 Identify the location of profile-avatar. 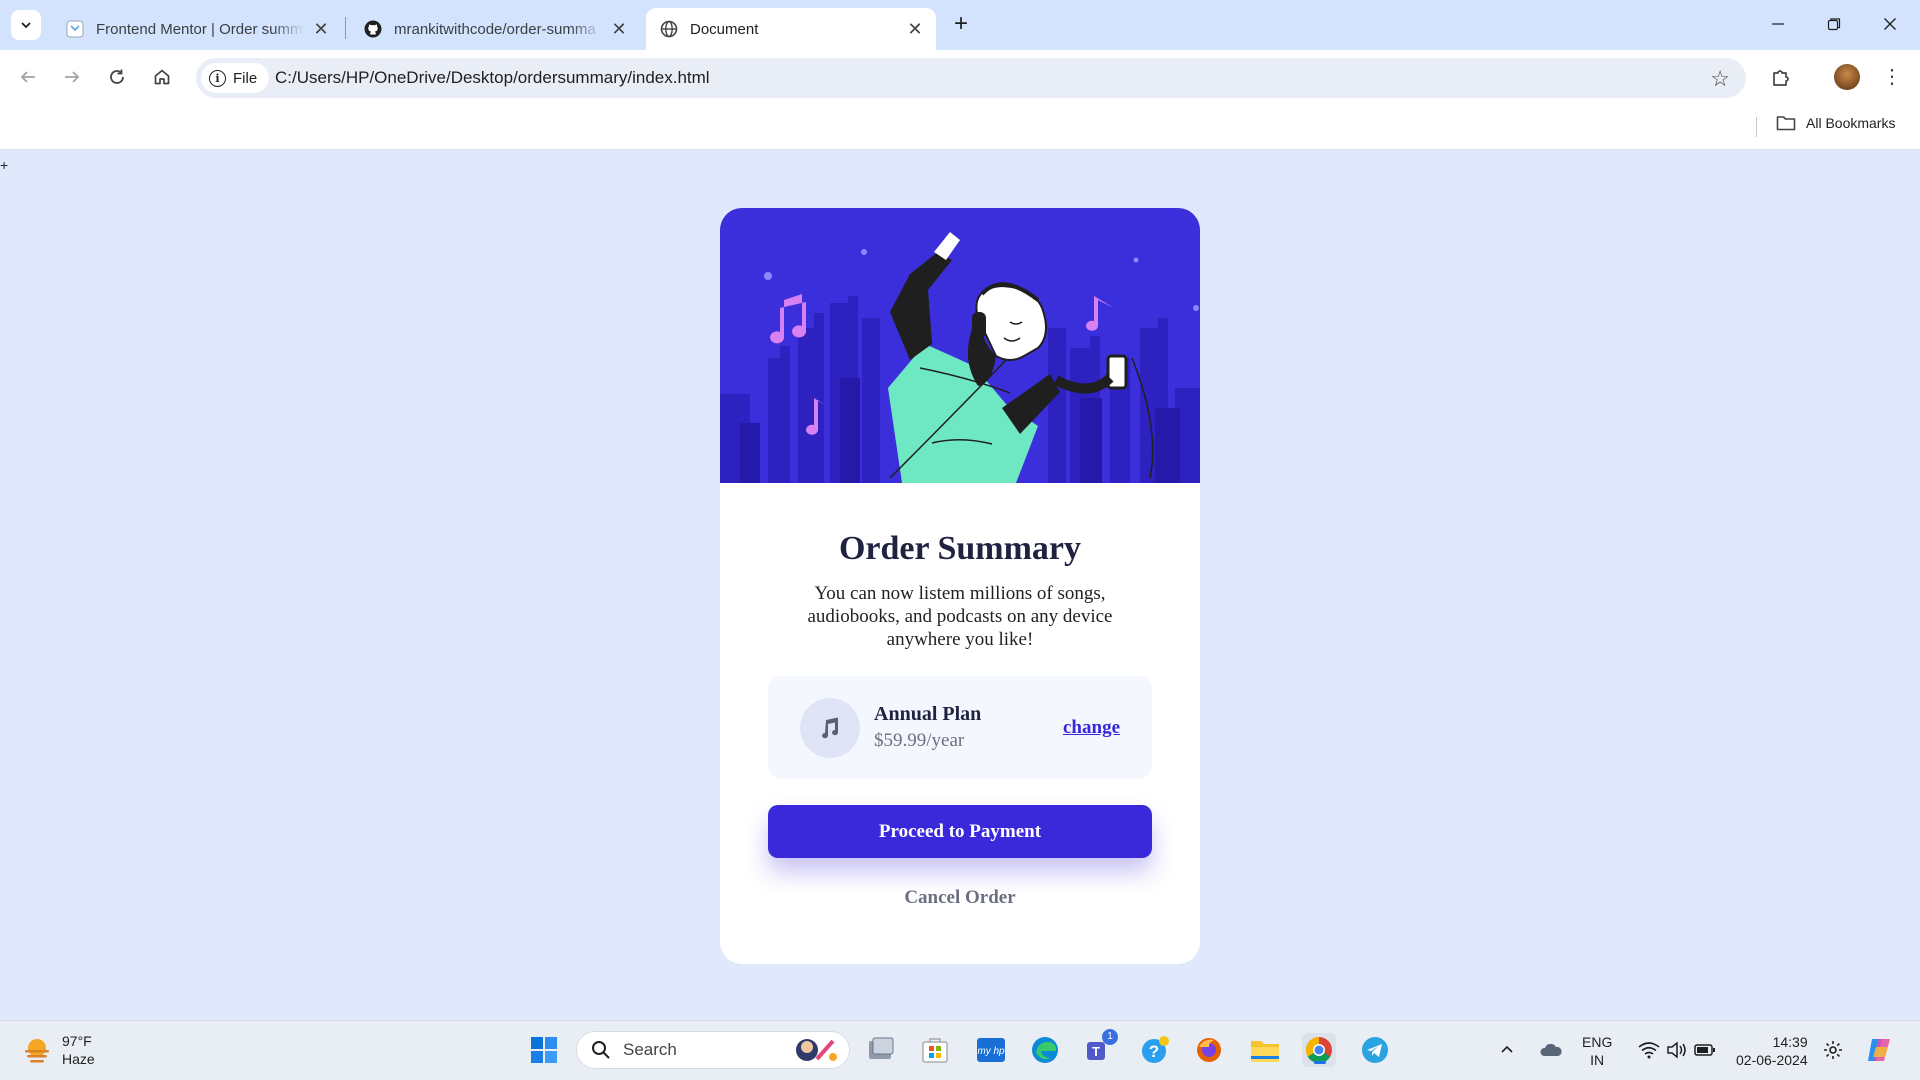
(1847, 77).